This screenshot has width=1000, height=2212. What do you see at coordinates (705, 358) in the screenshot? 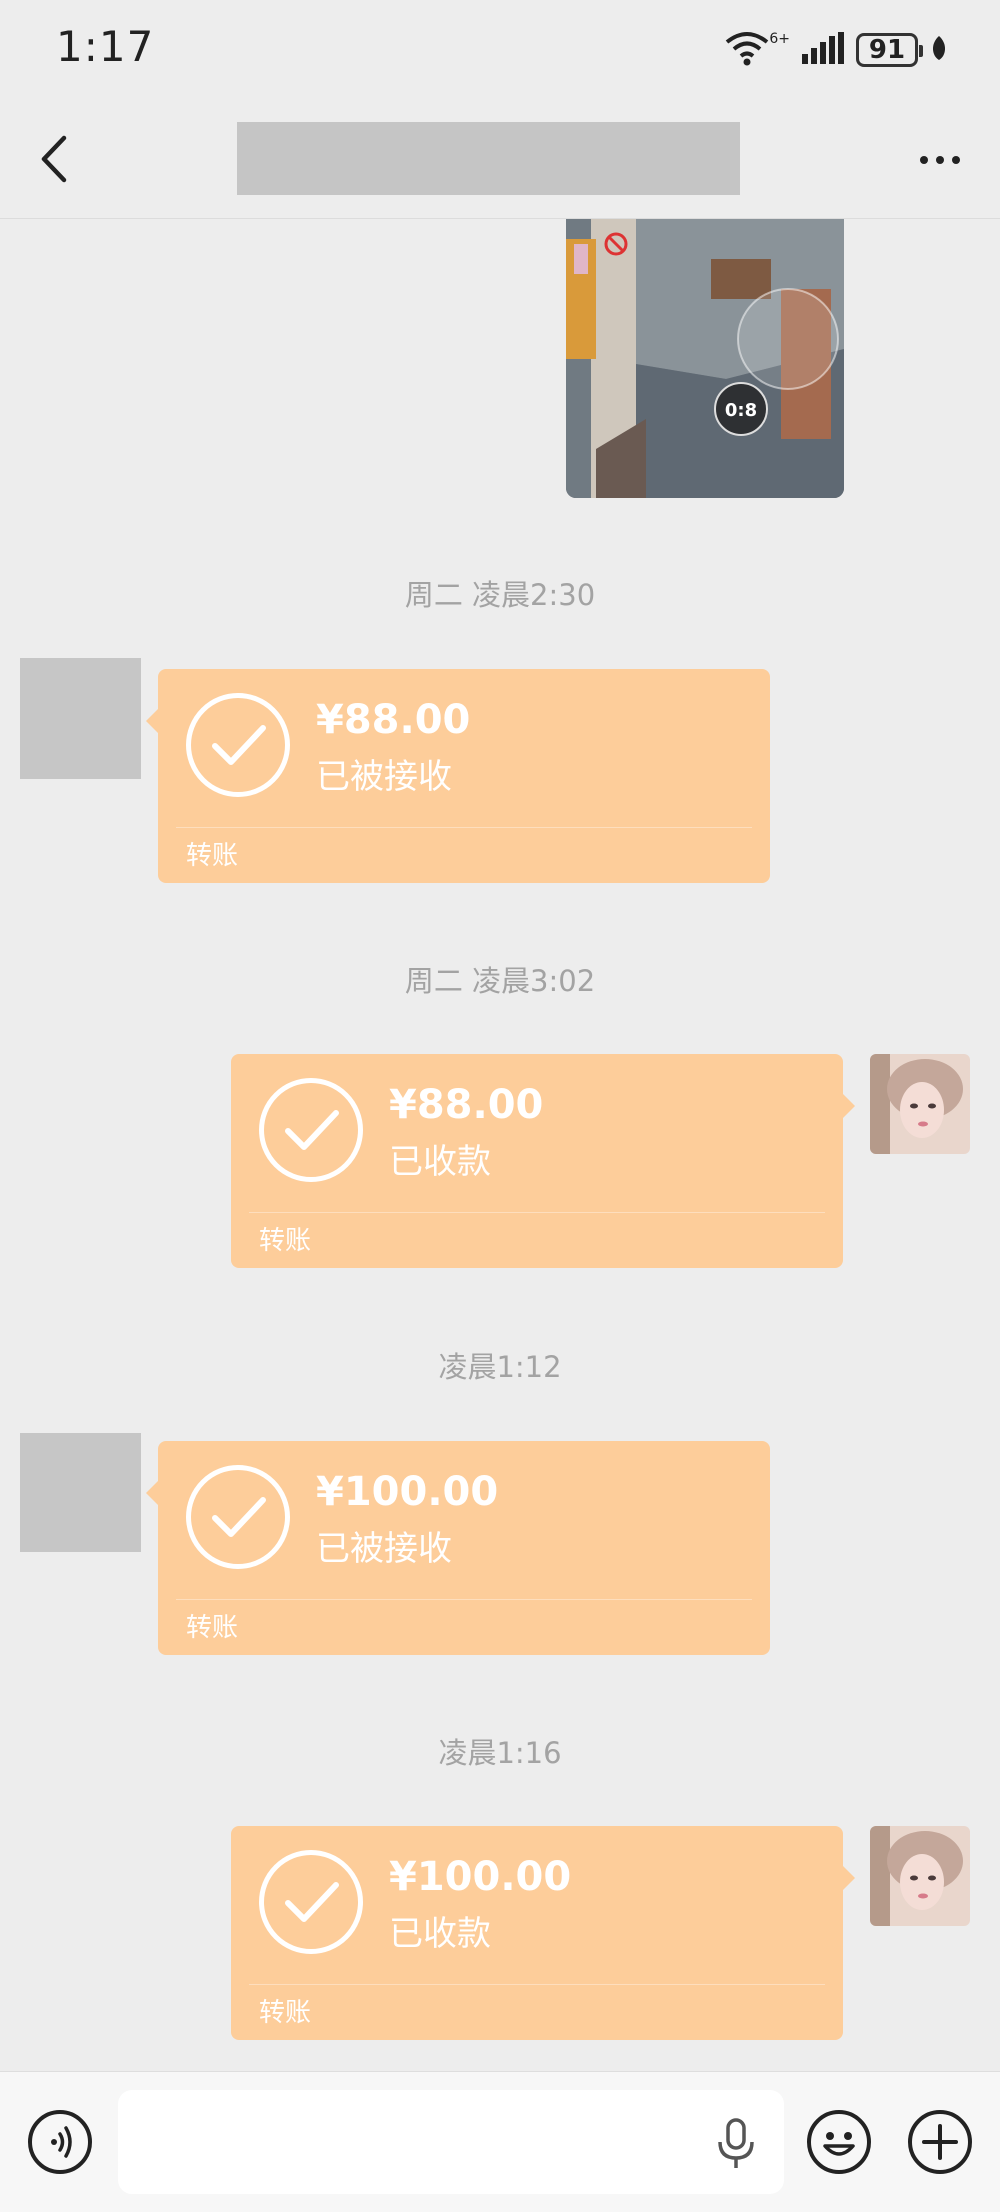
I see `game-screenshot-image: 0:8` at bounding box center [705, 358].